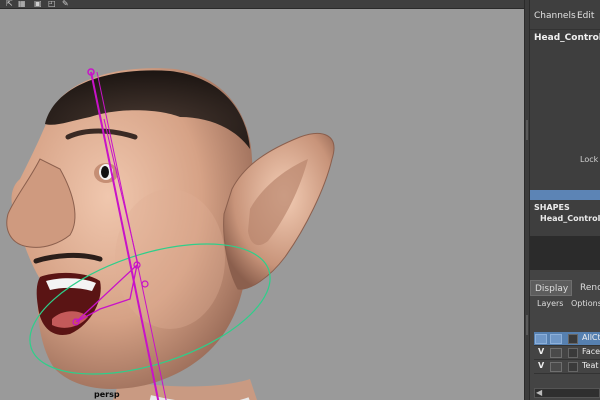  What do you see at coordinates (262, 4) in the screenshot?
I see `viewport-toolbar: ⇱ ▦ ▣ ◰ ✎` at bounding box center [262, 4].